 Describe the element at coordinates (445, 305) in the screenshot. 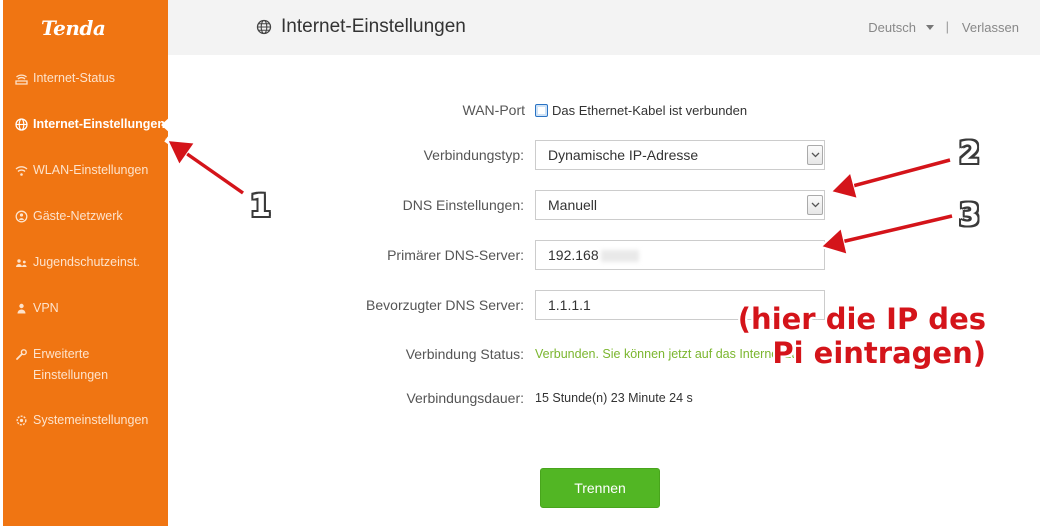

I see `preferred-dns-label: Bevorzugter DNS Server:` at that location.